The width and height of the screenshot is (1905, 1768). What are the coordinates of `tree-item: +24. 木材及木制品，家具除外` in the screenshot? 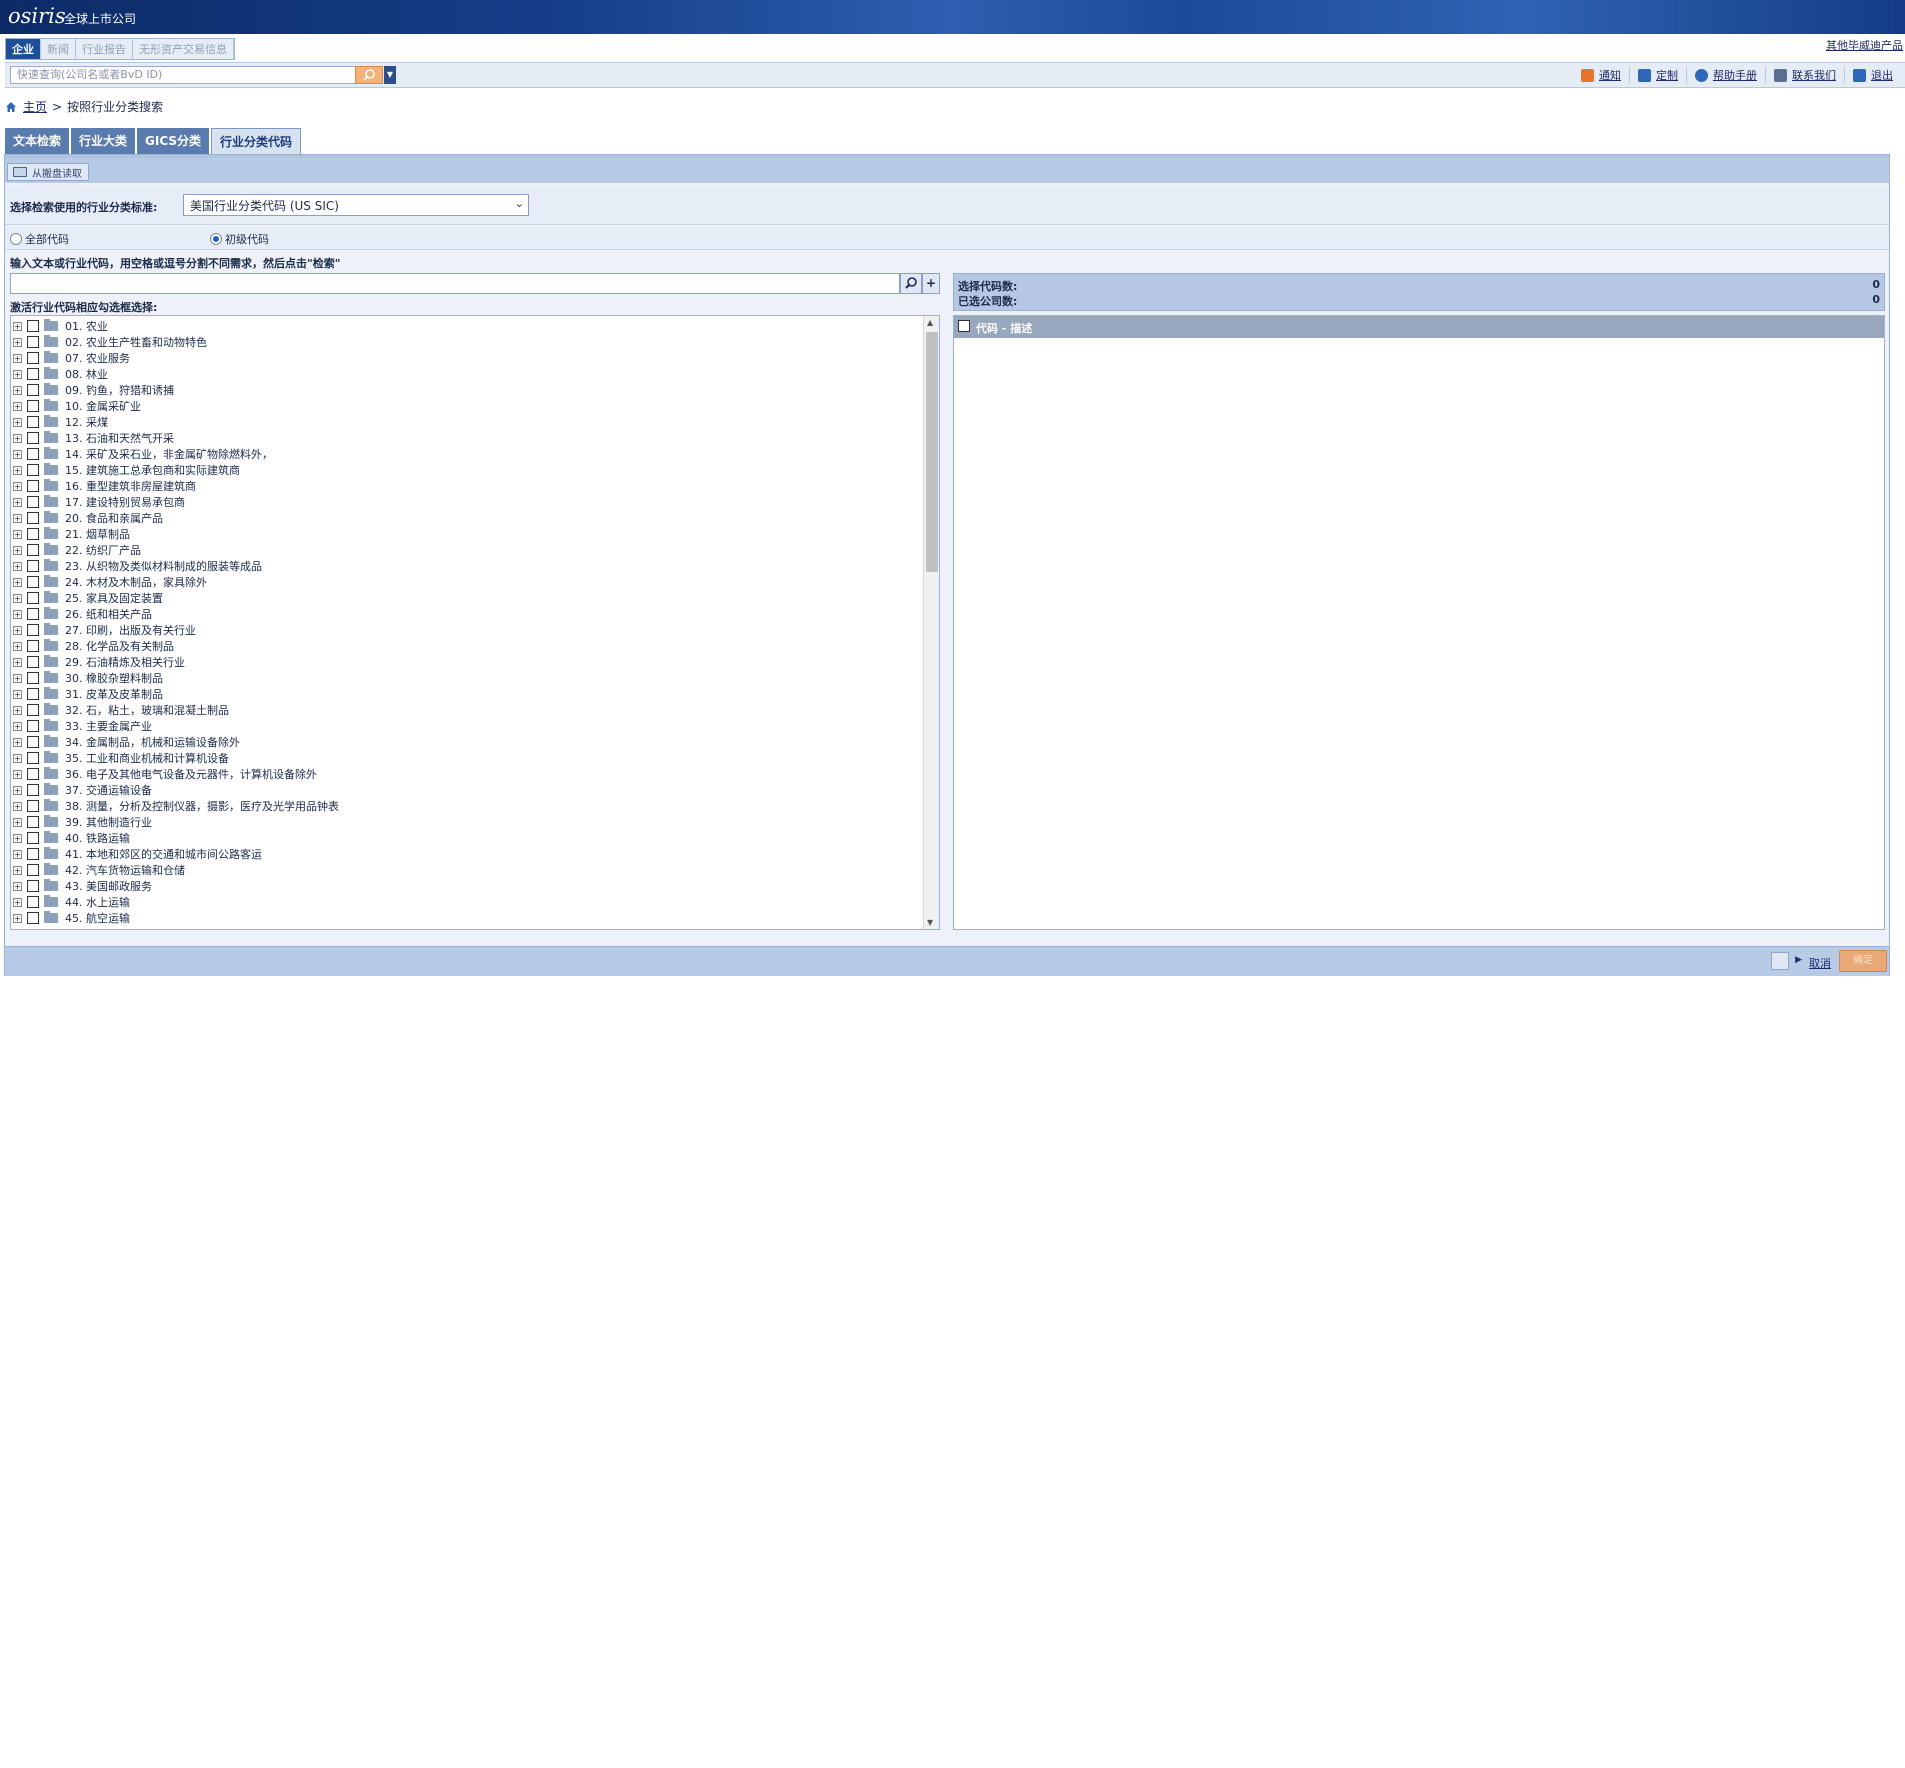 It's located at (109, 582).